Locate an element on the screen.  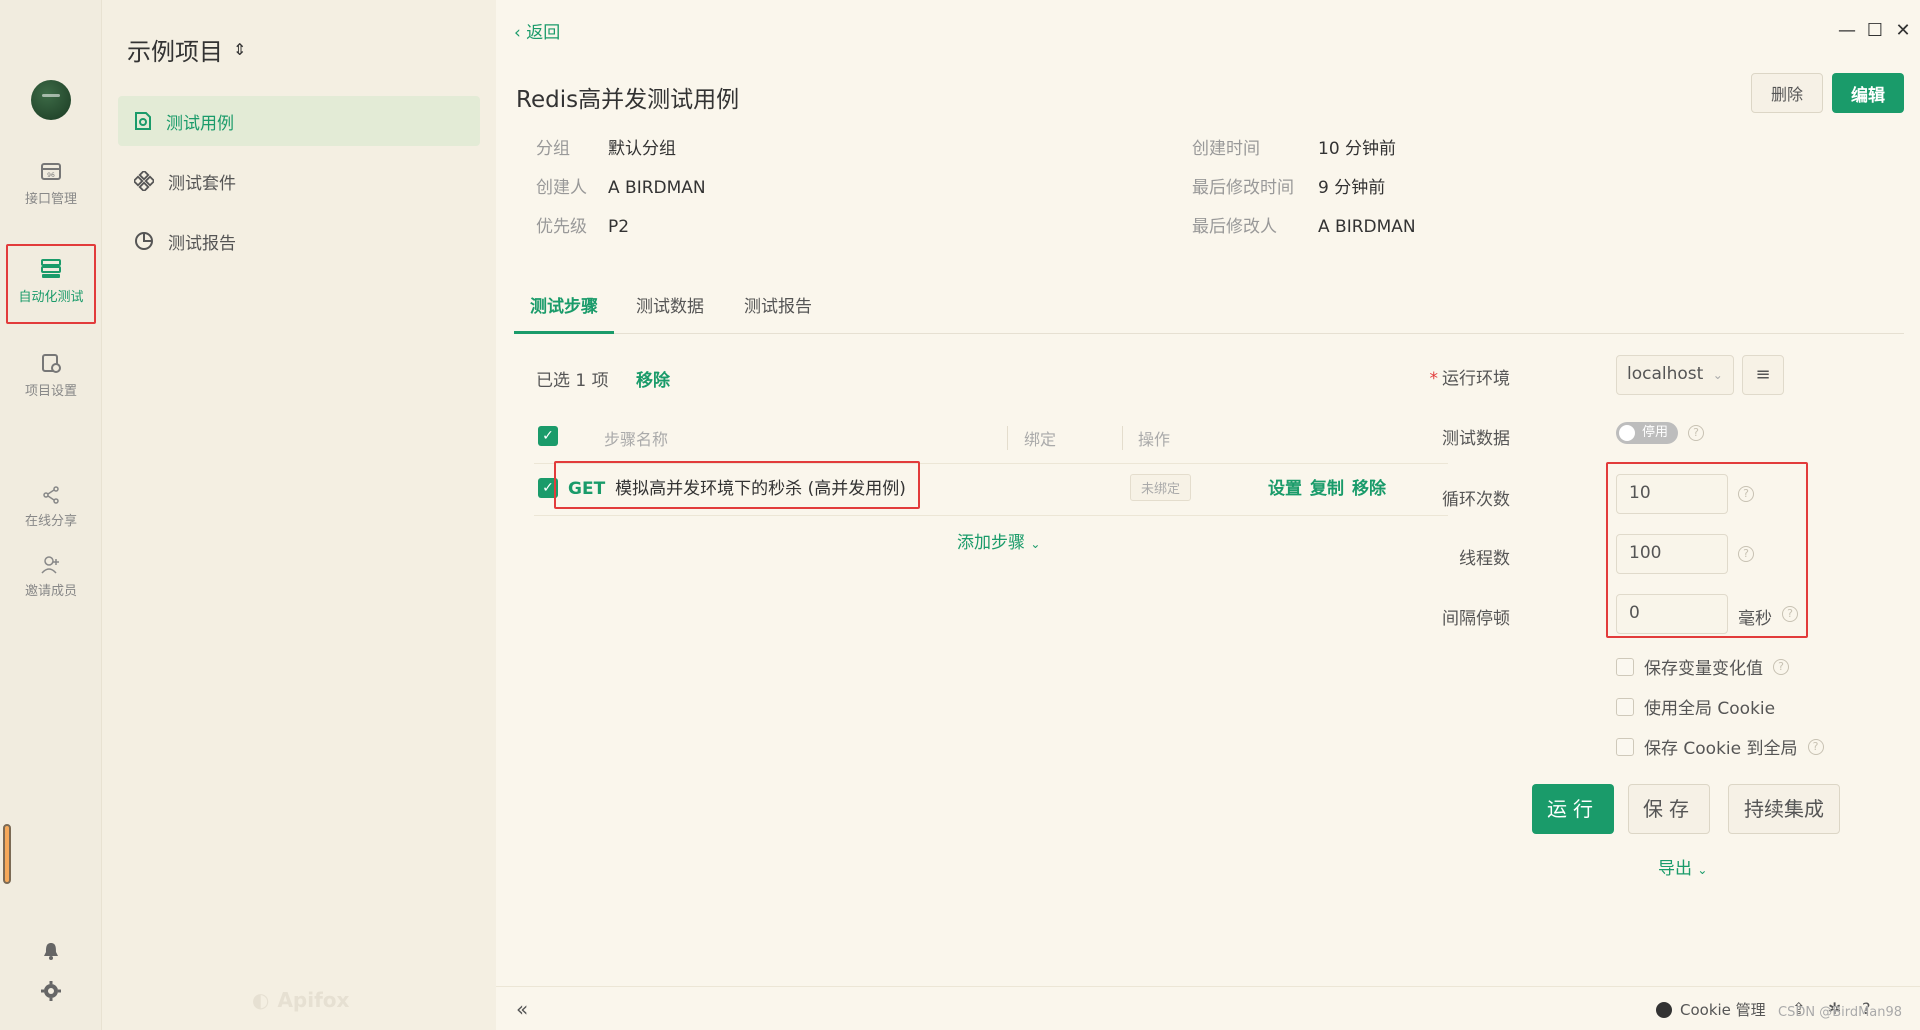
select-all-checkbox: ✓ is located at coordinates (548, 436).